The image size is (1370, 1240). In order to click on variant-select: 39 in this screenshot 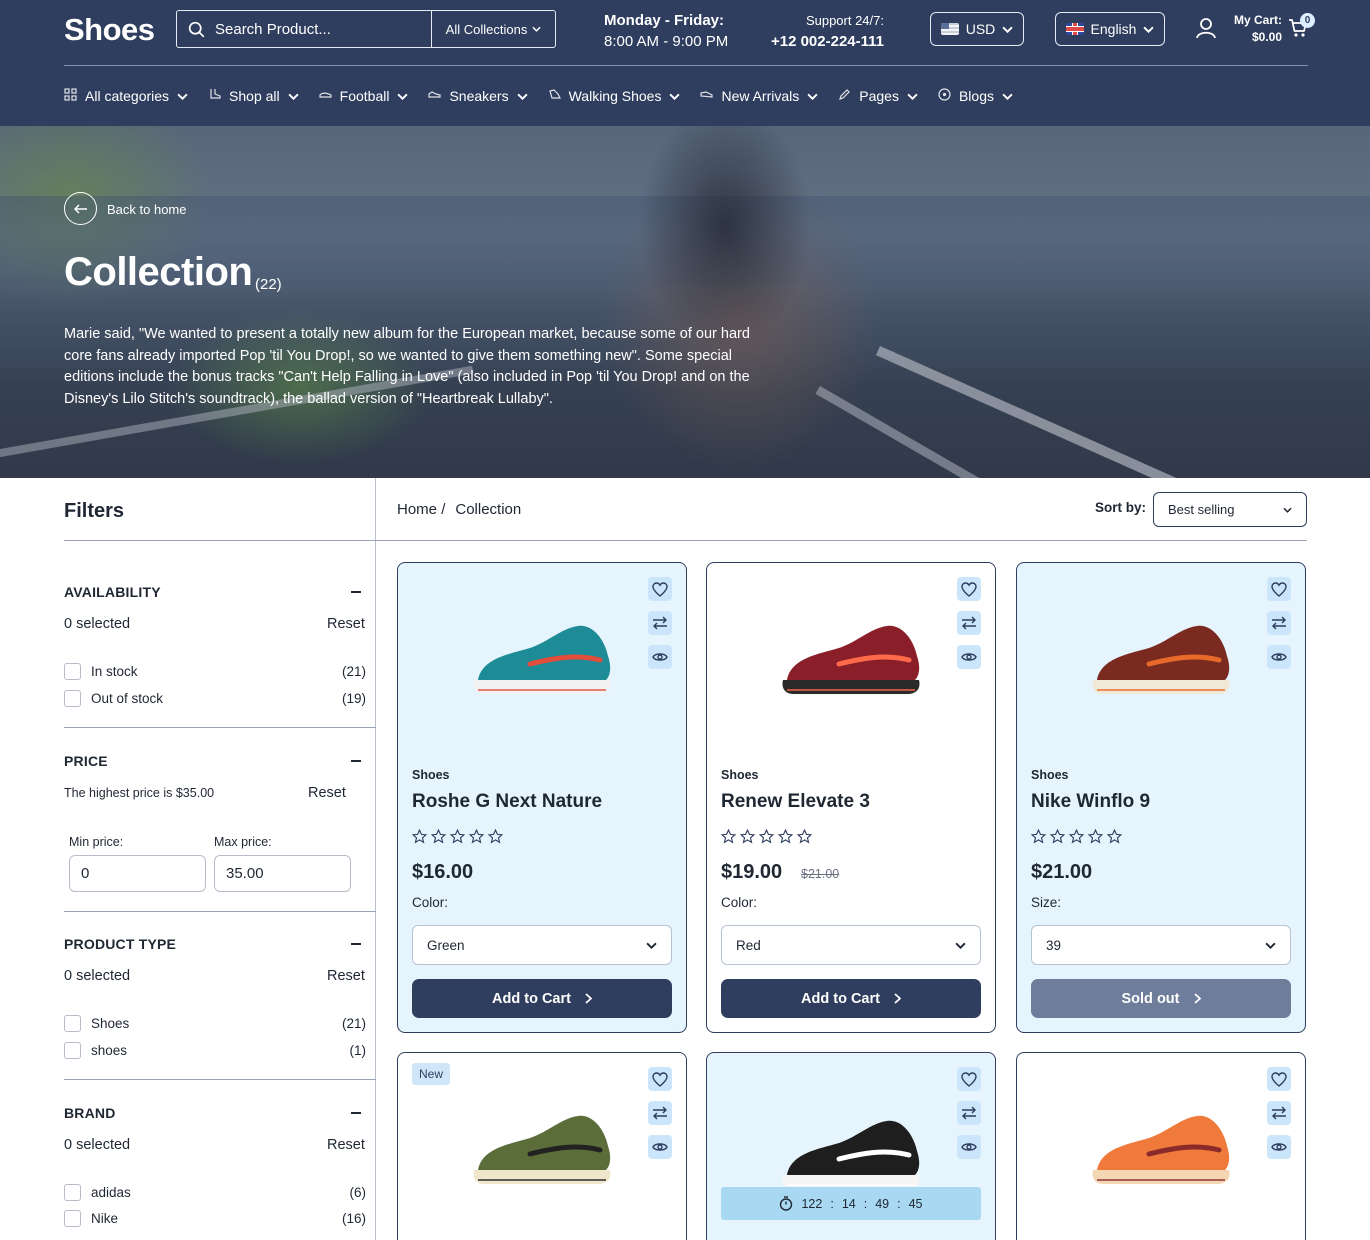, I will do `click(1161, 945)`.